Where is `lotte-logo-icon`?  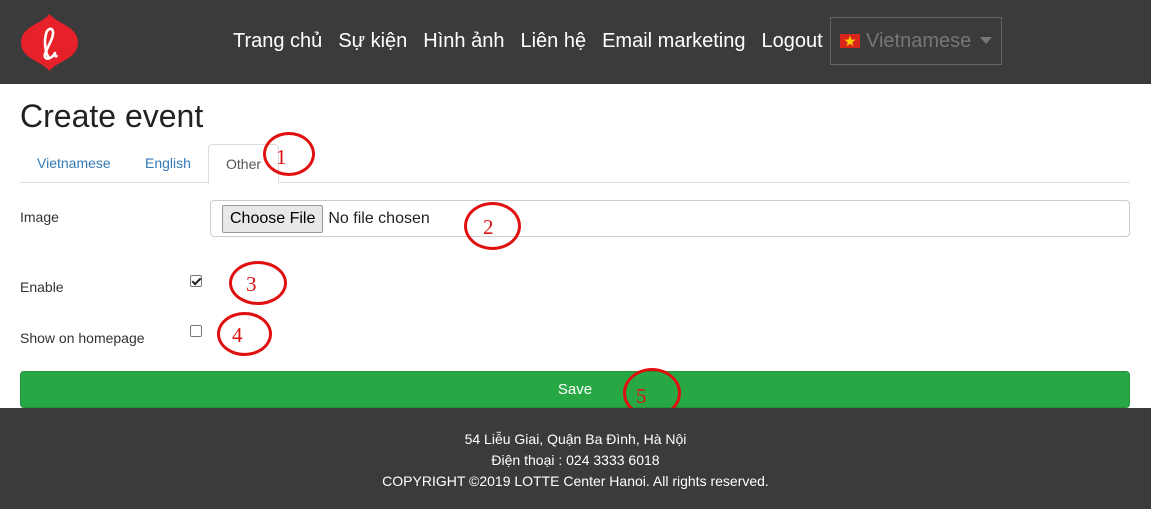 lotte-logo-icon is located at coordinates (49, 42).